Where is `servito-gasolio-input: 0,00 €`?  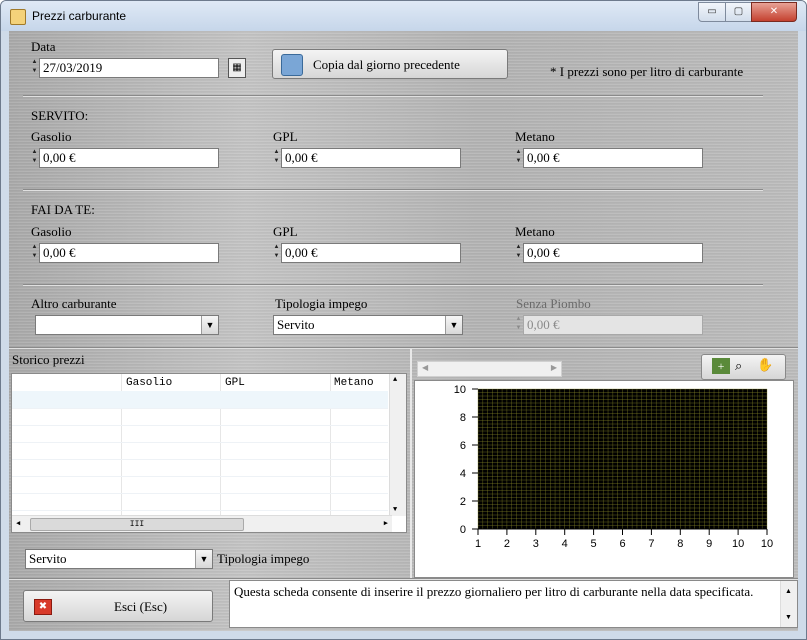 servito-gasolio-input: 0,00 € is located at coordinates (129, 158).